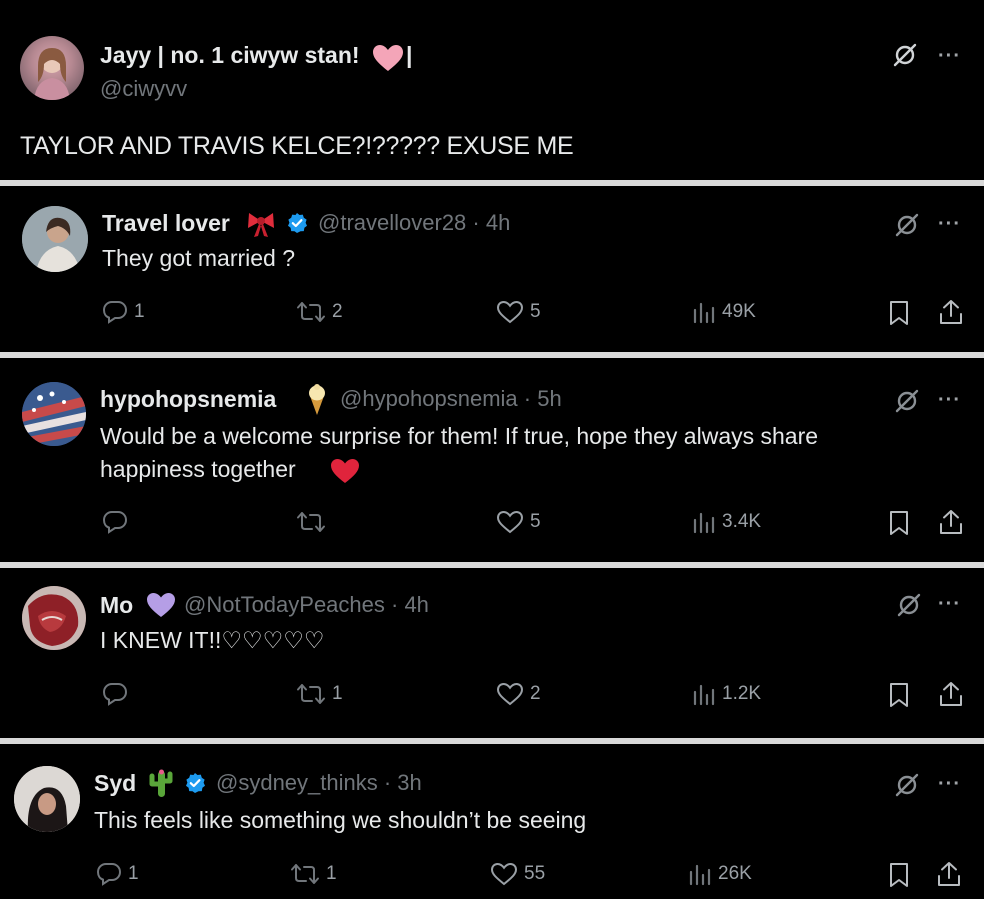 This screenshot has height=899, width=984. What do you see at coordinates (337, 311) in the screenshot?
I see `repost-count: 2` at bounding box center [337, 311].